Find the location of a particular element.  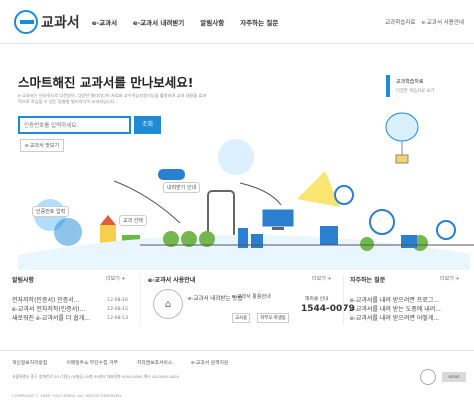

certificate-input: 인증번호를 입력하세요. is located at coordinates (74, 125).